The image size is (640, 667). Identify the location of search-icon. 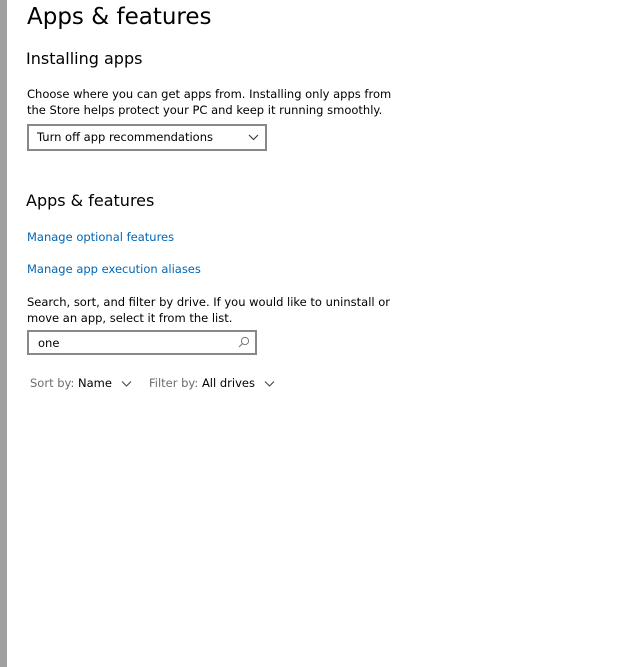
(244, 342).